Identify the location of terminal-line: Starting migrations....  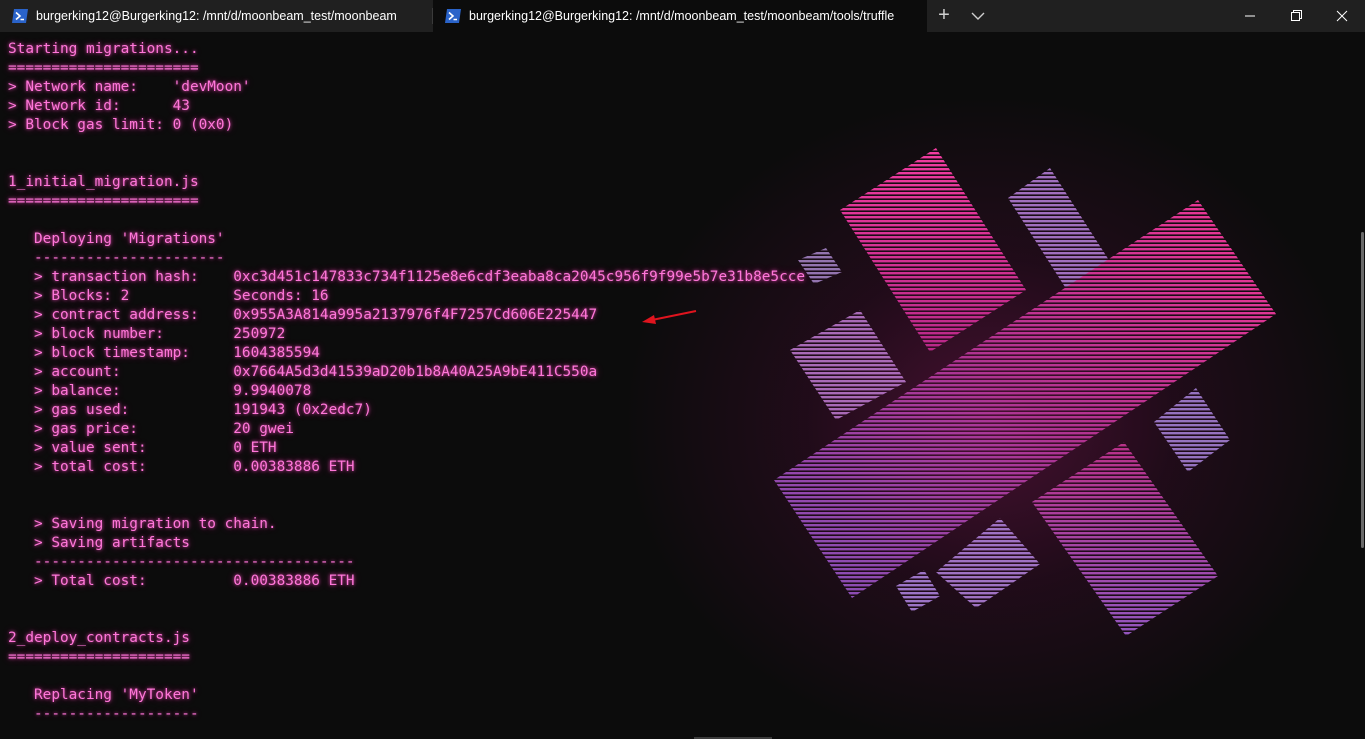
(103, 49).